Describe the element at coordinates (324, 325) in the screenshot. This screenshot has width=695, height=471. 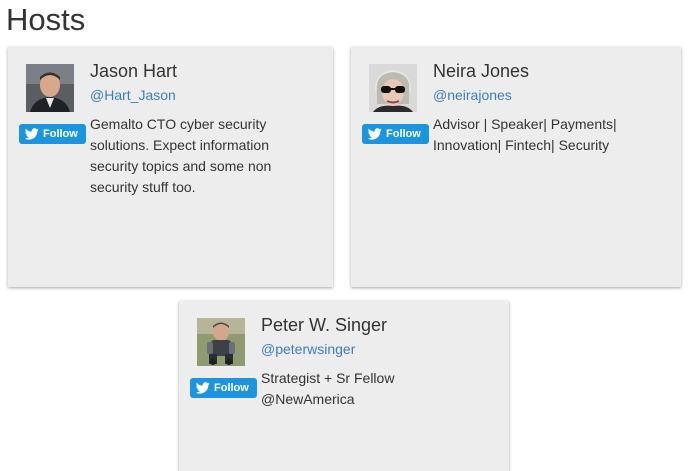
I see `host-name: Peter W. Singer` at that location.